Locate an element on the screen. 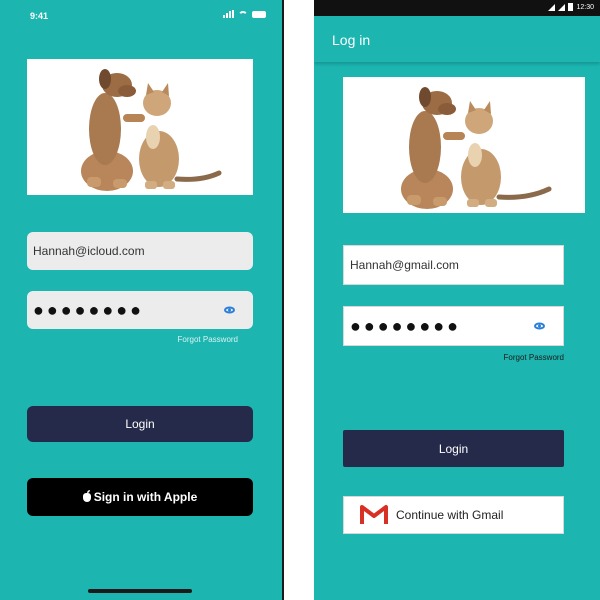 This screenshot has width=600, height=600. ios-status-bar: 9:41 is located at coordinates (141, 16).